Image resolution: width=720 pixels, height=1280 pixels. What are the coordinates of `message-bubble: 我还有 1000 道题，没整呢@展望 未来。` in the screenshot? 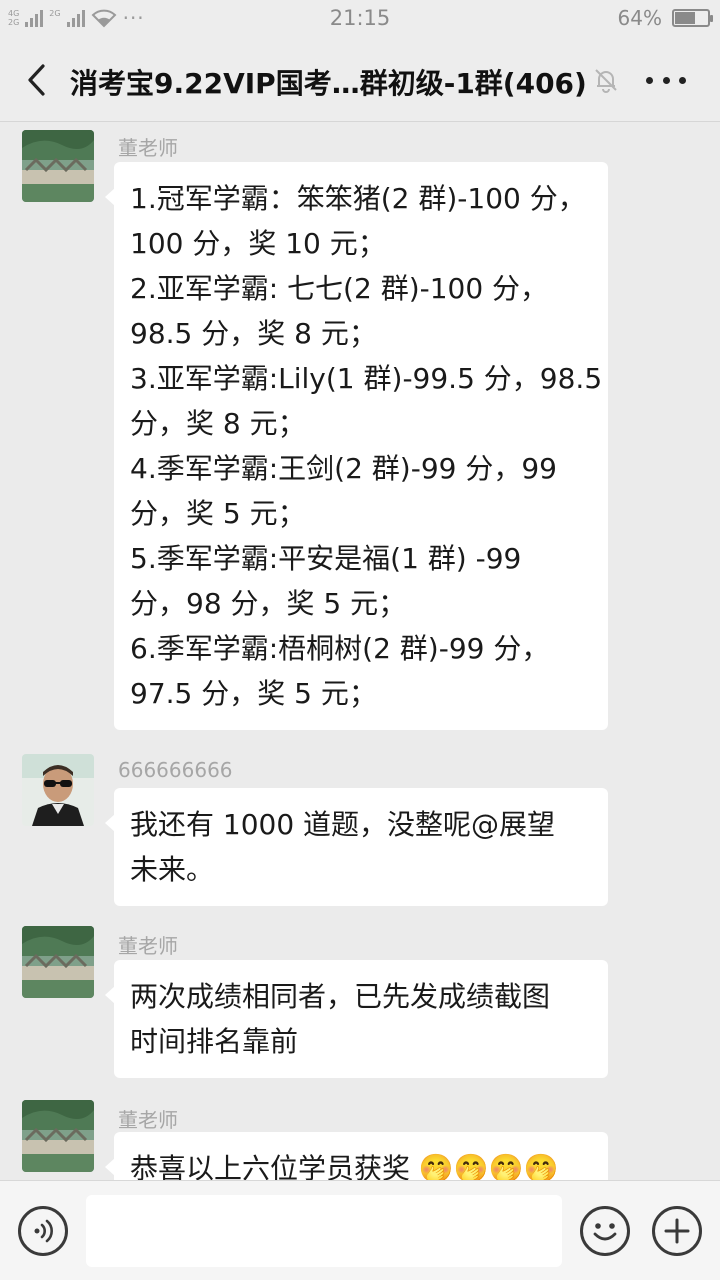 It's located at (356, 847).